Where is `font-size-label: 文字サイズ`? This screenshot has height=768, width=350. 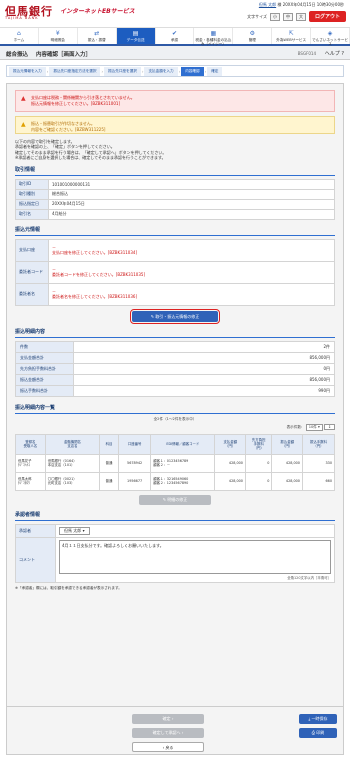 font-size-label: 文字サイズ is located at coordinates (257, 16).